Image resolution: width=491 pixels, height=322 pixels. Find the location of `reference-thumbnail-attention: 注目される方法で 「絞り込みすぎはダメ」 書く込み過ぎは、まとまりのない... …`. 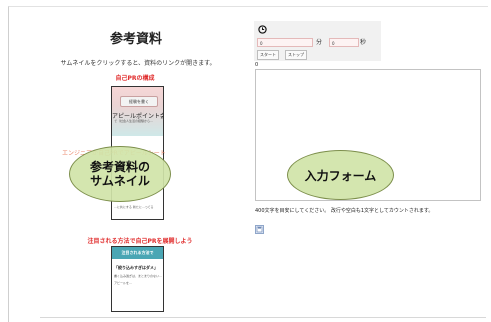

reference-thumbnail-attention: 注目される方法で 「絞り込みすぎはダメ」 書く込み過ぎは、まとまりのない... … is located at coordinates (137, 279).